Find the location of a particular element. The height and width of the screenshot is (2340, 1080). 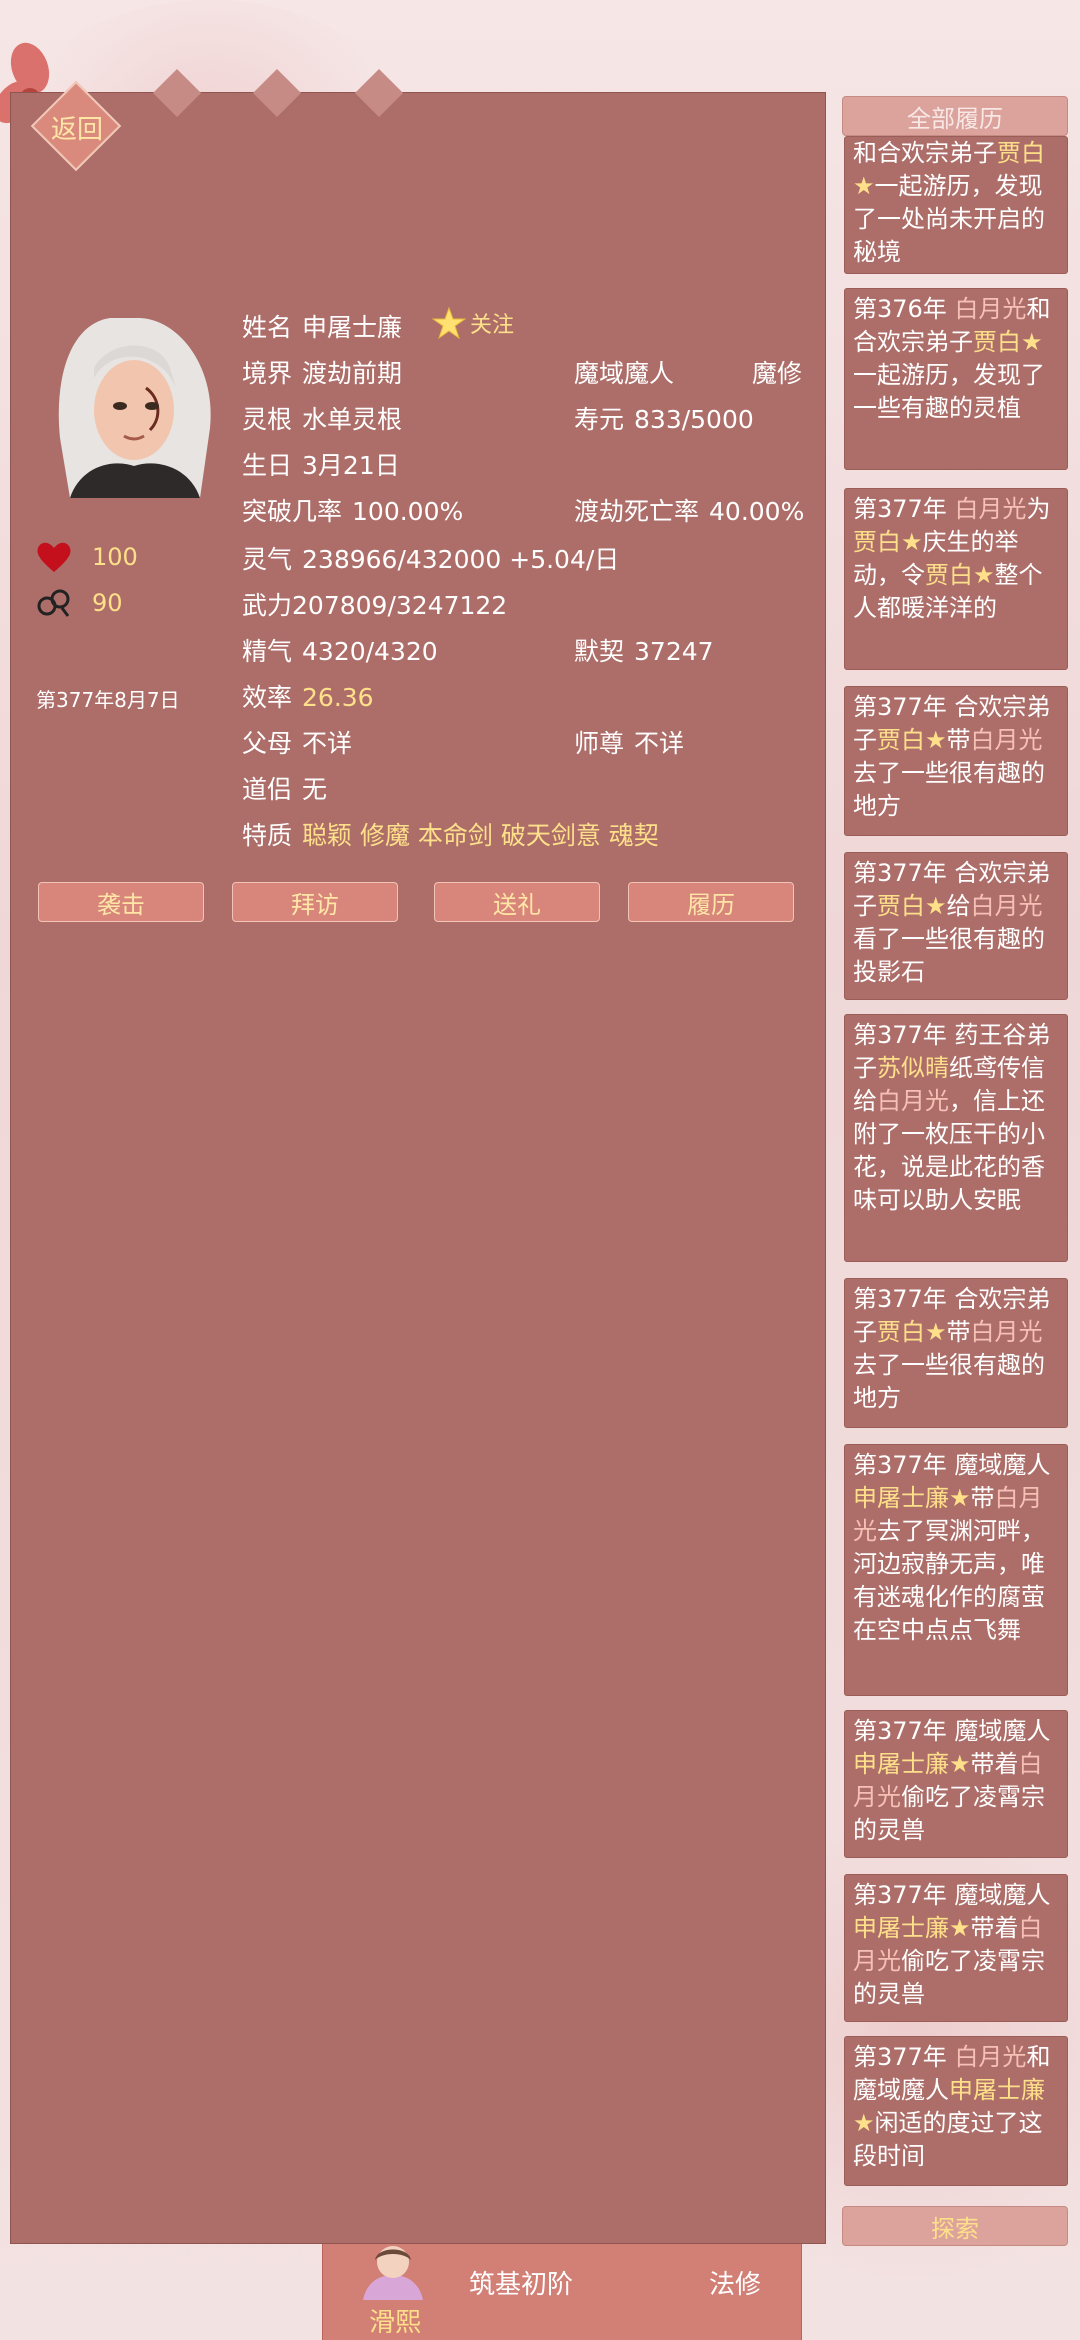

realm-row: 境界 渡劫前期 is located at coordinates (322, 372).